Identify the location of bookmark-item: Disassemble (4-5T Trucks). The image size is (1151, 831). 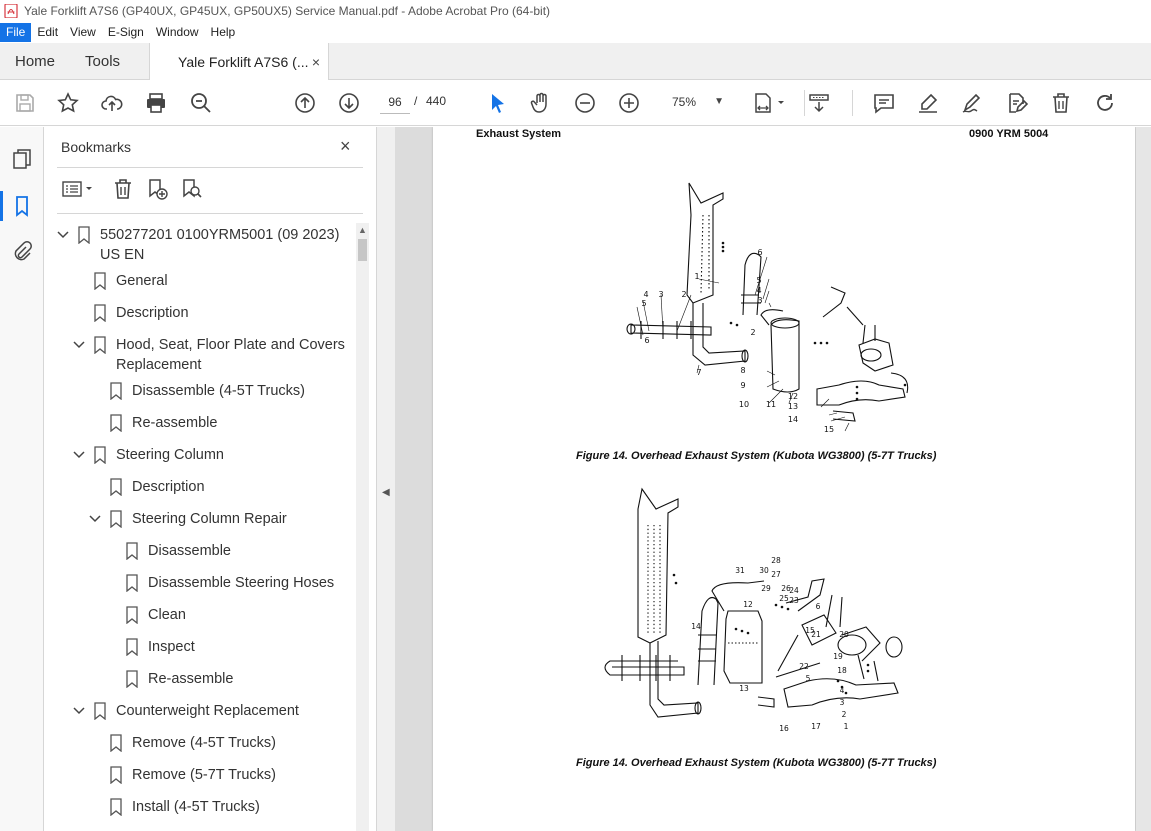
(207, 391).